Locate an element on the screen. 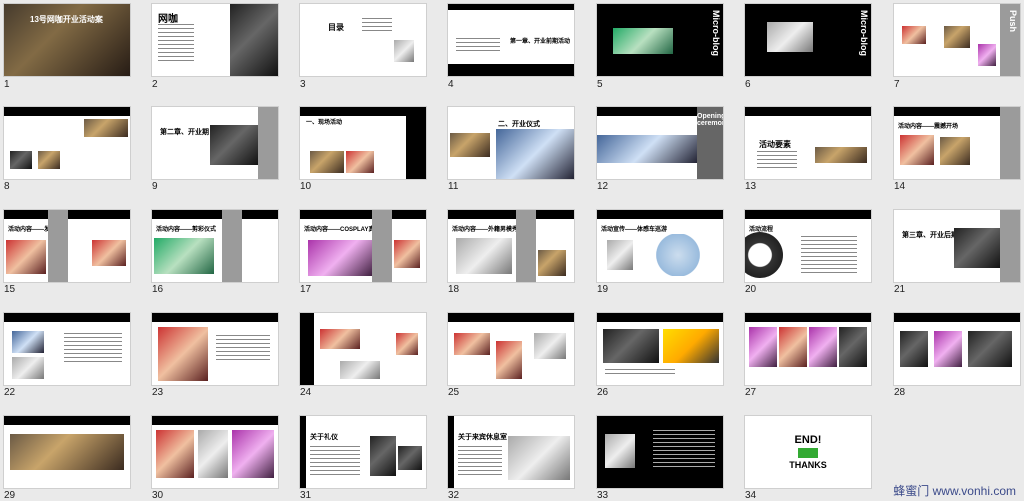 Image resolution: width=1024 pixels, height=501 pixels. slide-thumbnail-20: 活动流程 is located at coordinates (808, 246).